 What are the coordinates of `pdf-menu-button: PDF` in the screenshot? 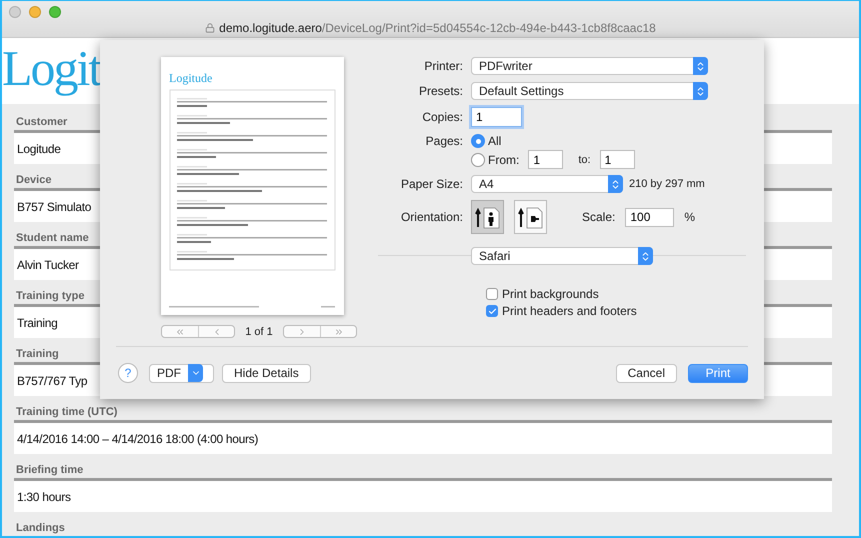 It's located at (181, 373).